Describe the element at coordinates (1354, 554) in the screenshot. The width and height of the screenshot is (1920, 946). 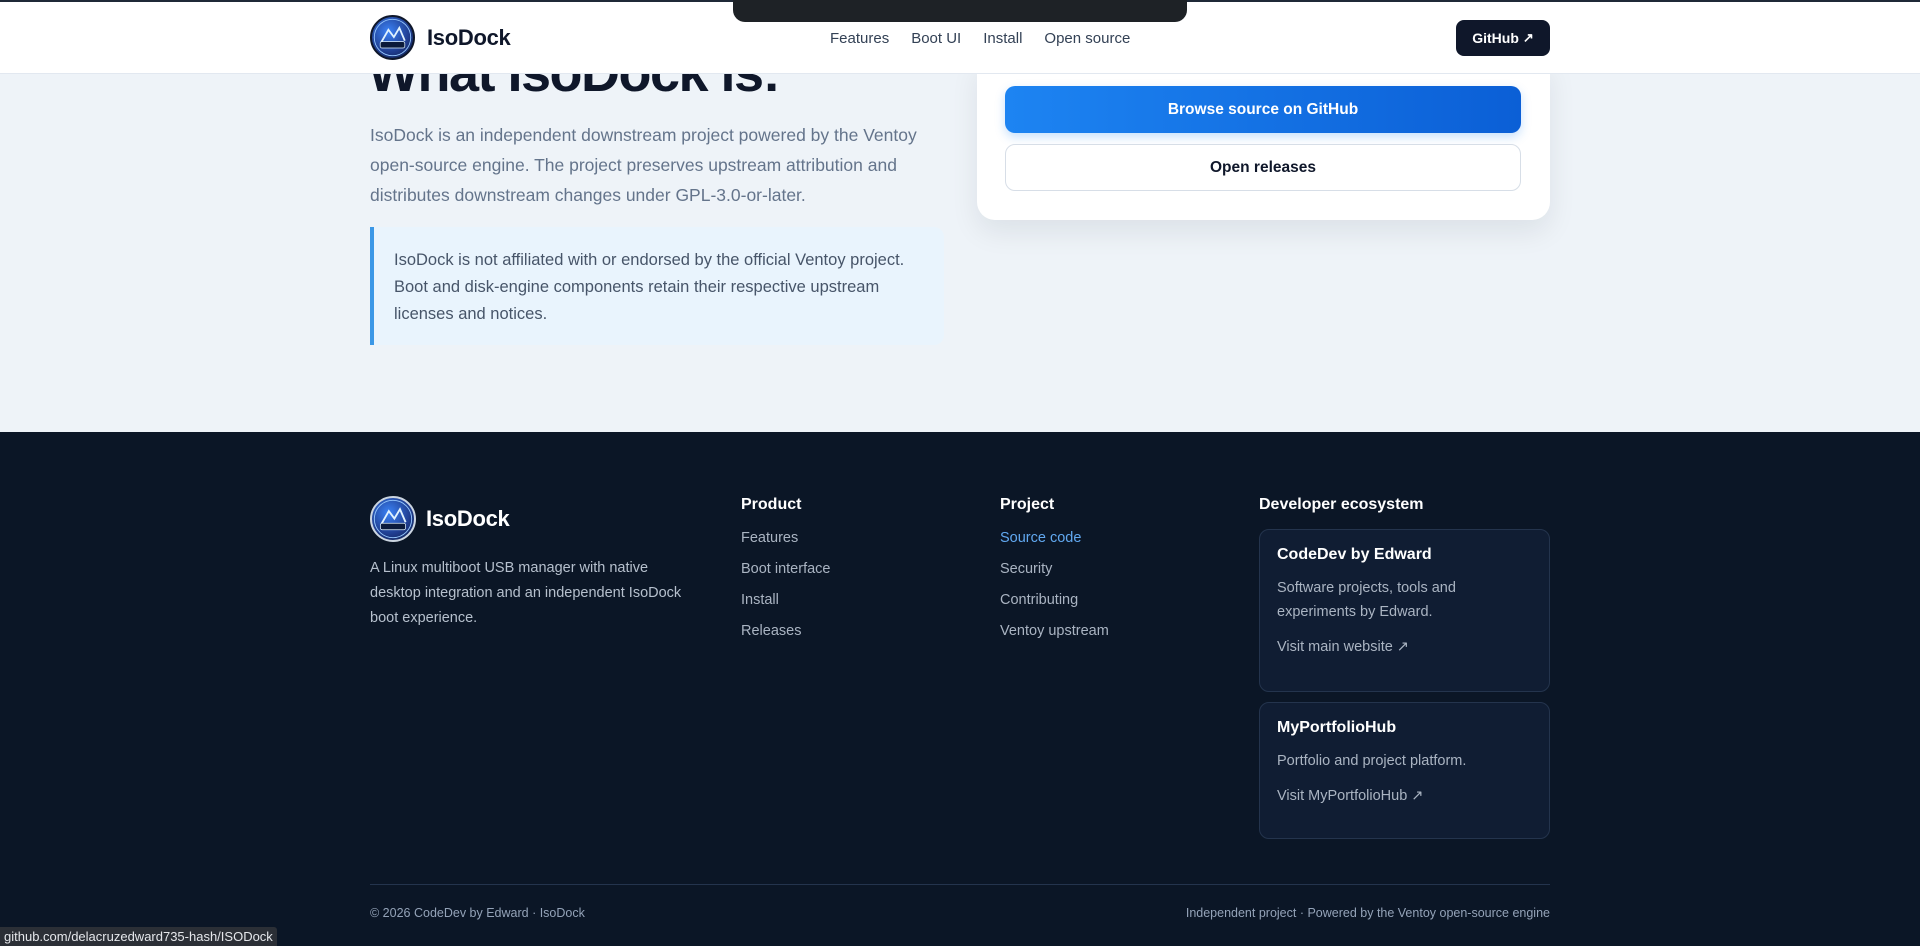
I see `ecosystem-card-title: CodeDev by Edward` at that location.